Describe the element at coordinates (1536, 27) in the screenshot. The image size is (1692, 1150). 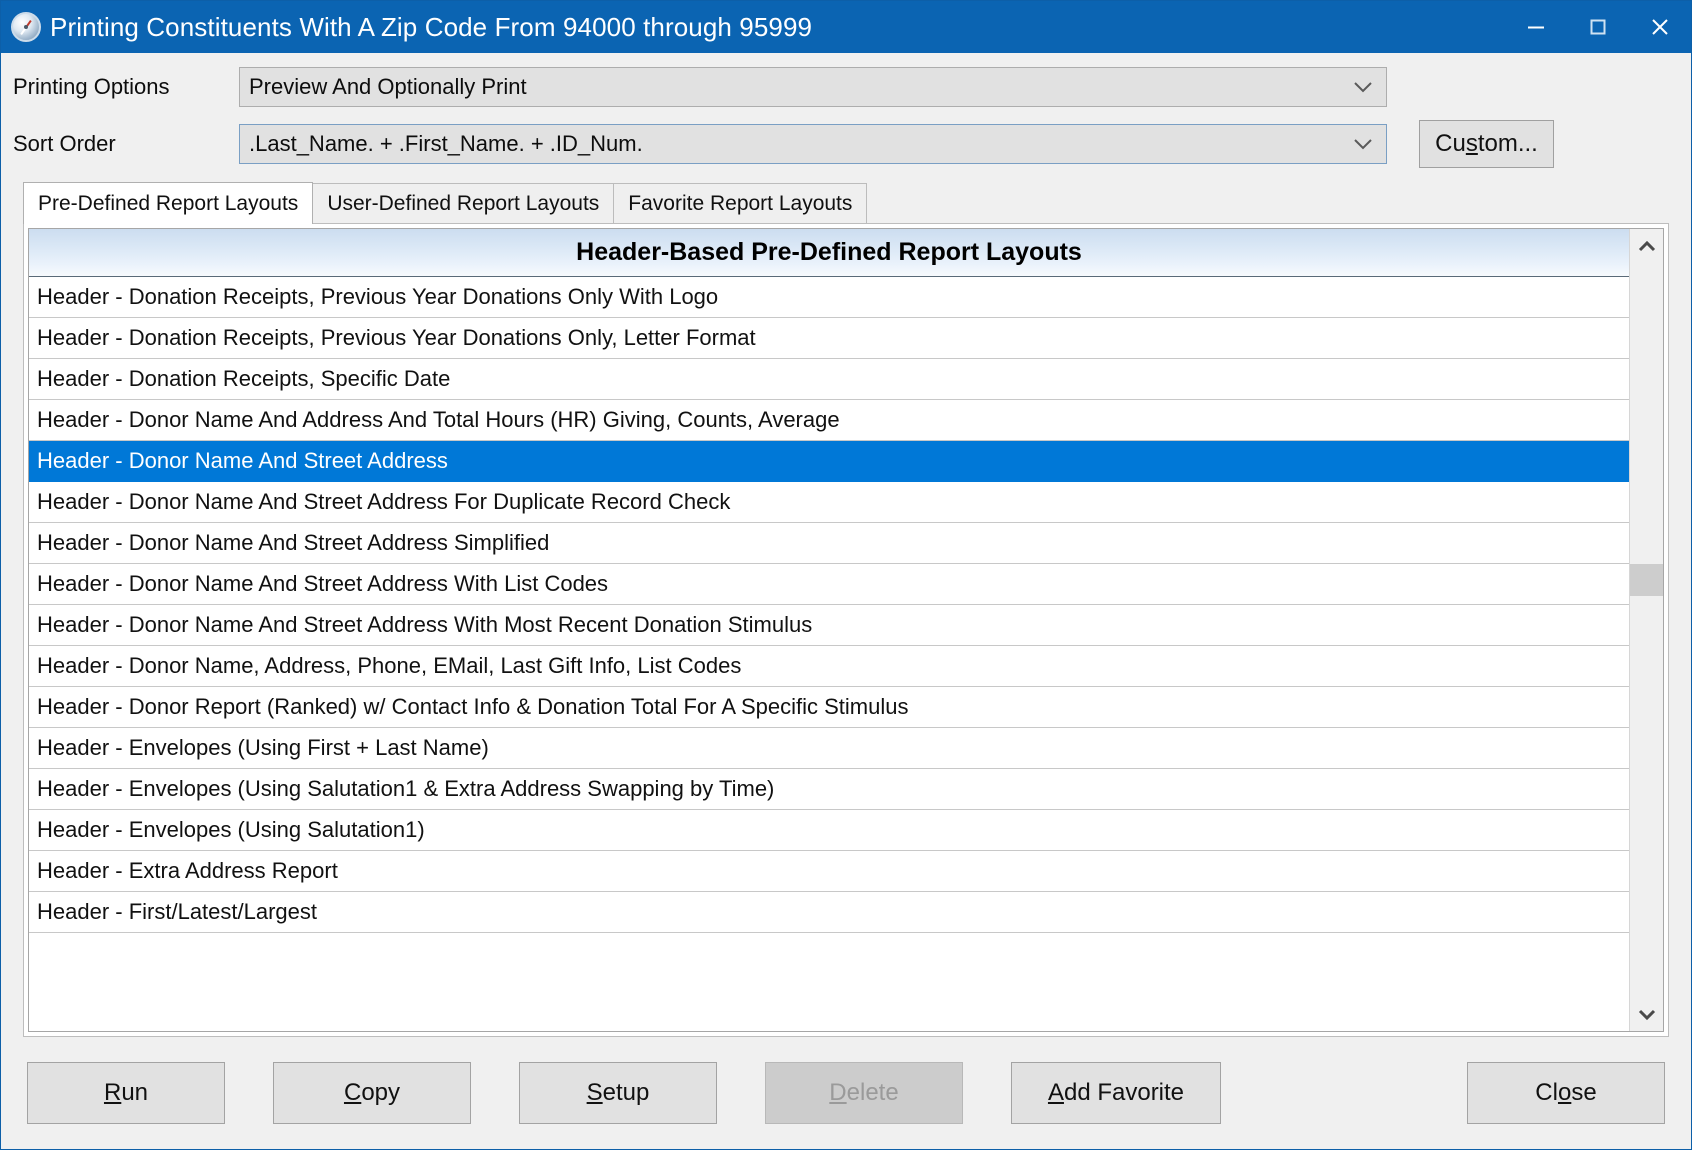
I see `minimize-button` at that location.